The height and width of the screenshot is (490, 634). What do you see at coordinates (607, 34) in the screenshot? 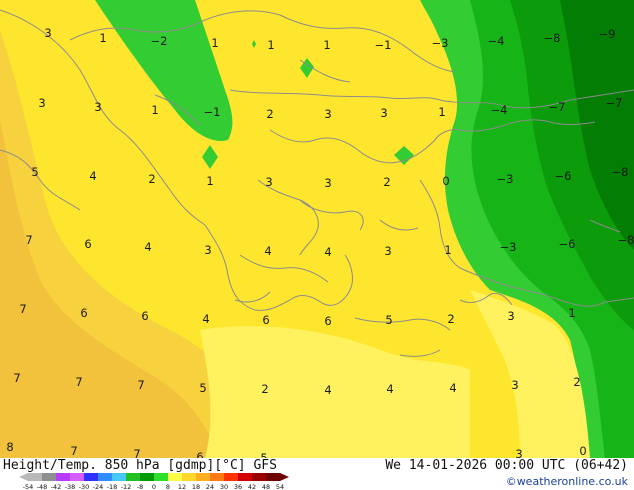
I see `temp-label: −9` at bounding box center [607, 34].